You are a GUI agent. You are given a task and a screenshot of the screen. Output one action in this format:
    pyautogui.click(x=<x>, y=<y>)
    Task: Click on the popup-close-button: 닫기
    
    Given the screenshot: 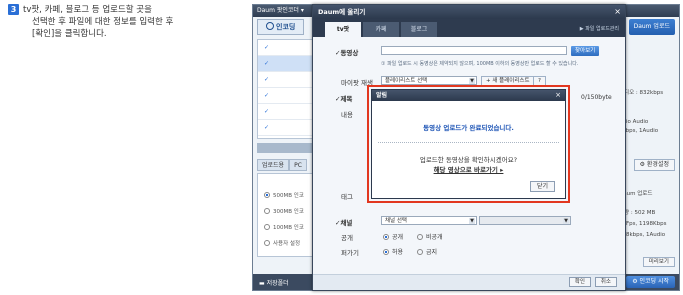 What is the action you would take?
    pyautogui.click(x=542, y=186)
    